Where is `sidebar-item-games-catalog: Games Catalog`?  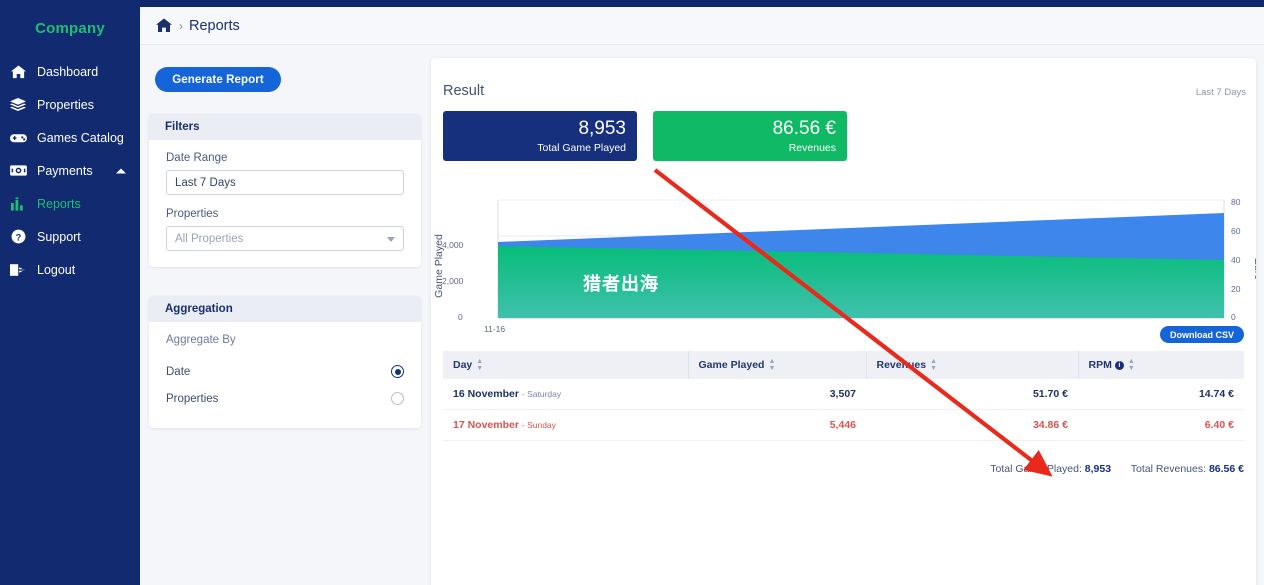 sidebar-item-games-catalog: Games Catalog is located at coordinates (70, 137).